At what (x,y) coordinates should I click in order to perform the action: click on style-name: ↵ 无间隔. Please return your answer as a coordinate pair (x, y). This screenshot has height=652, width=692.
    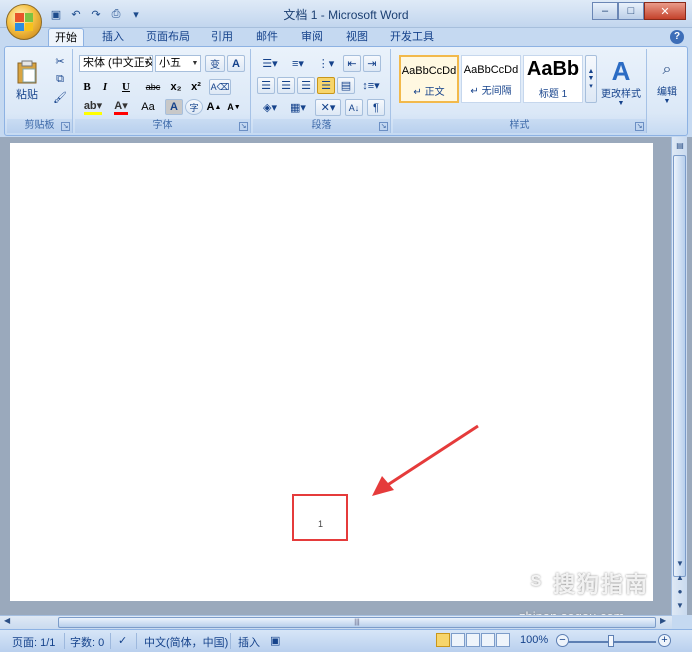
    Looking at the image, I should click on (491, 91).